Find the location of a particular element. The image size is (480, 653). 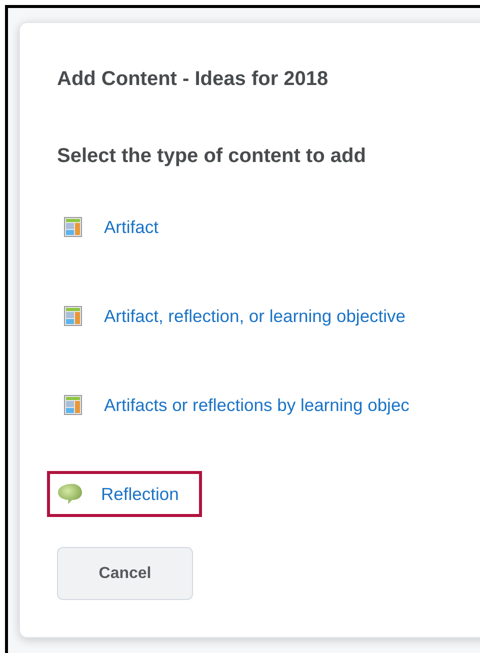

content-type-link: Reflection is located at coordinates (124, 494).